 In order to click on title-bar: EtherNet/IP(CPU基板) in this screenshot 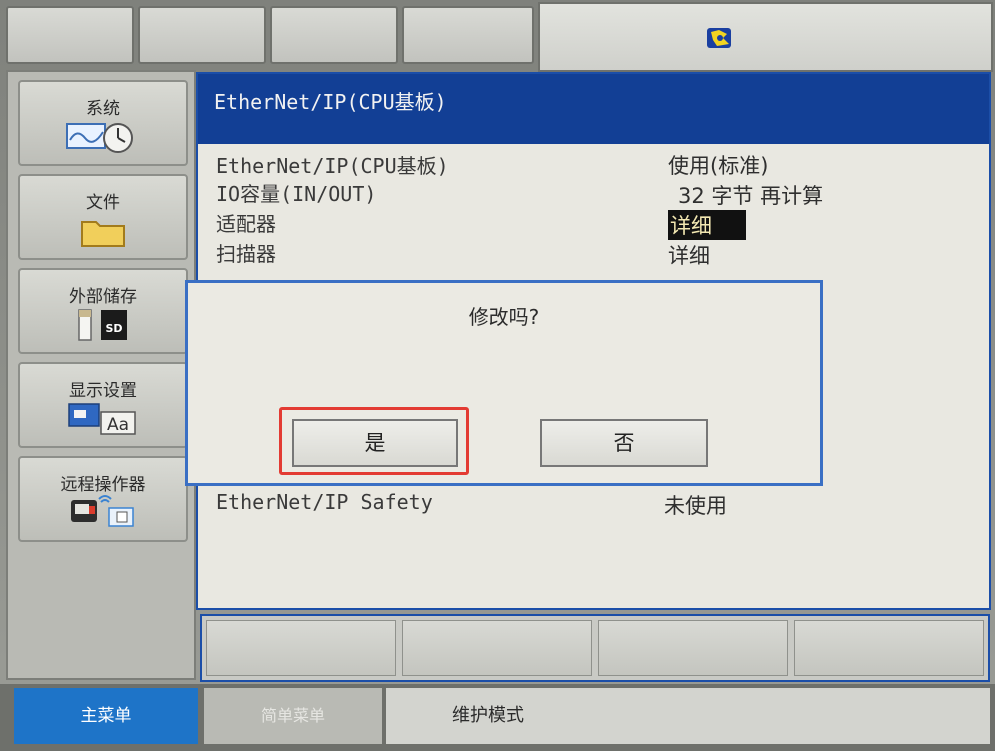, I will do `click(593, 109)`.